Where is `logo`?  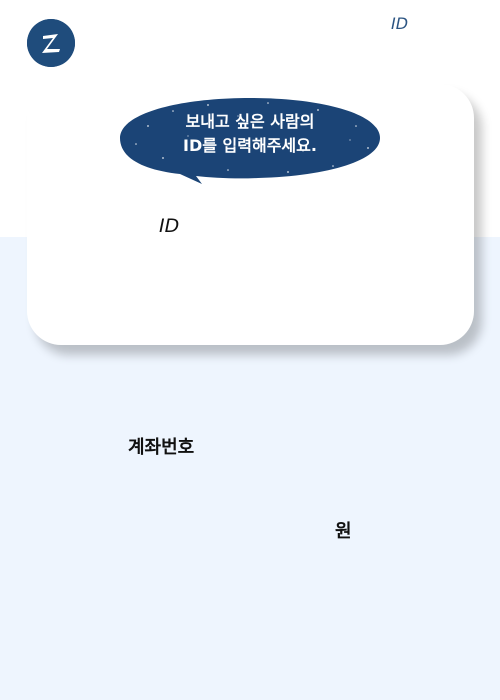 logo is located at coordinates (51, 43).